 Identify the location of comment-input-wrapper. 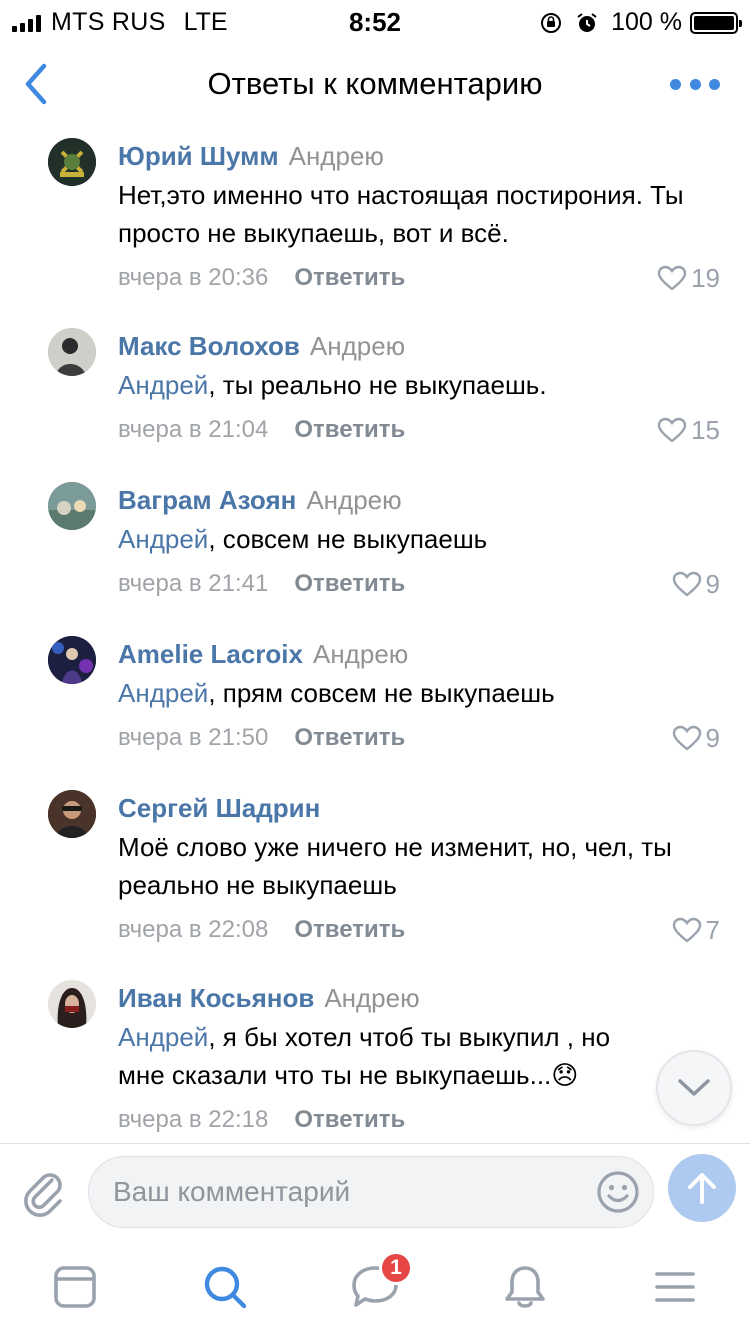
(371, 1192).